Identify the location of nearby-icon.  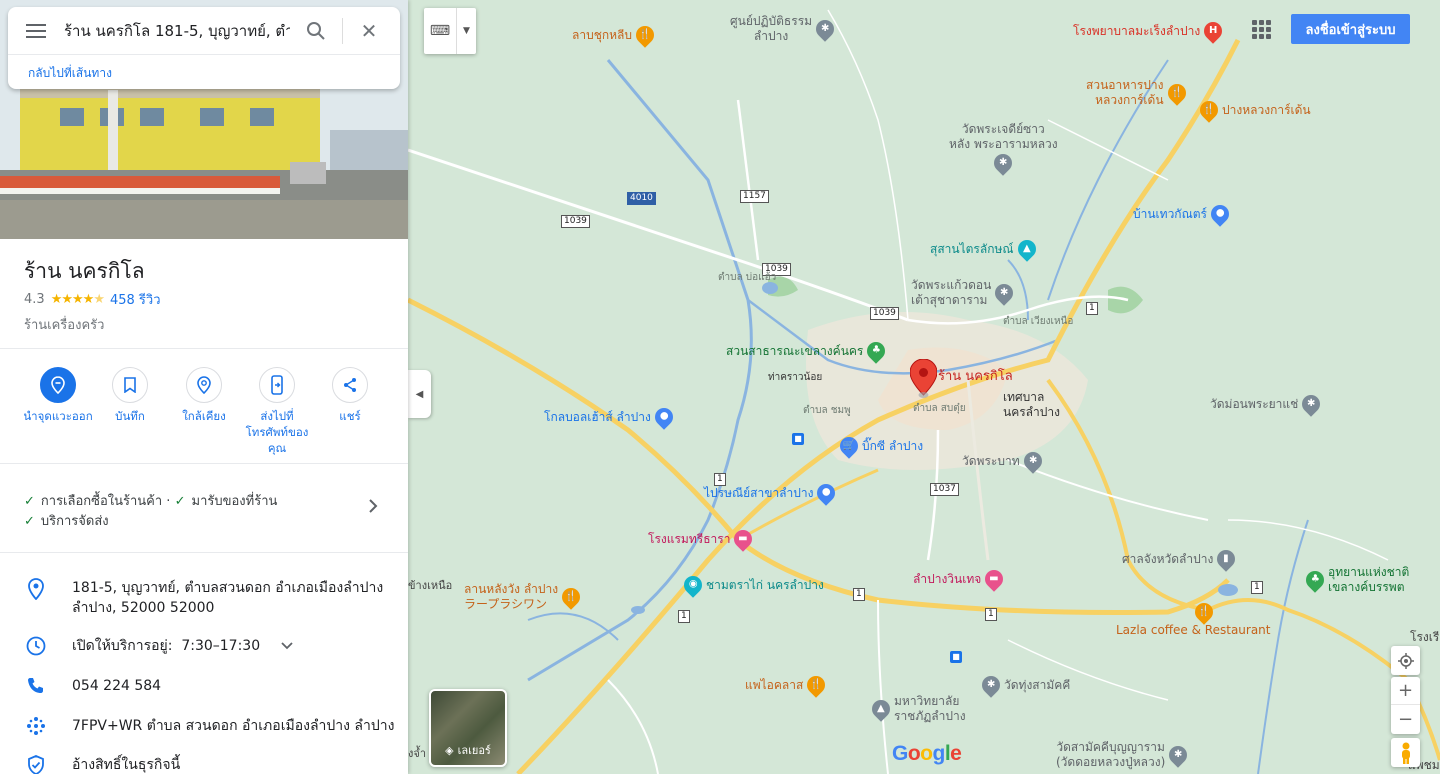
(204, 385).